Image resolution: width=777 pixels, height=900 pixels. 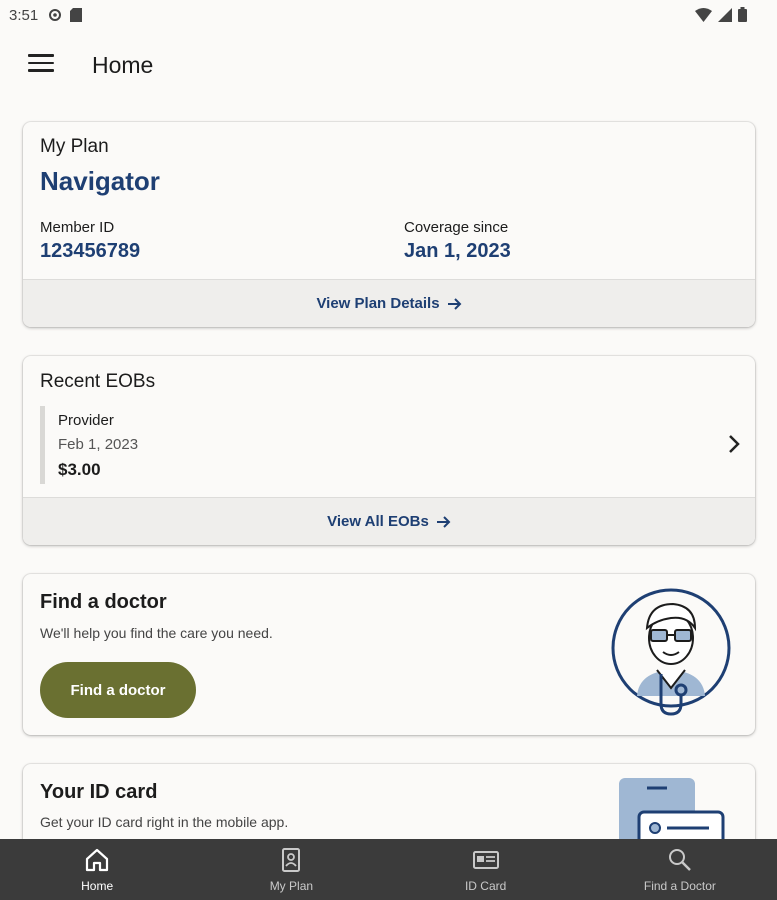 I want to click on plan-card-label: My Plan, so click(x=74, y=146).